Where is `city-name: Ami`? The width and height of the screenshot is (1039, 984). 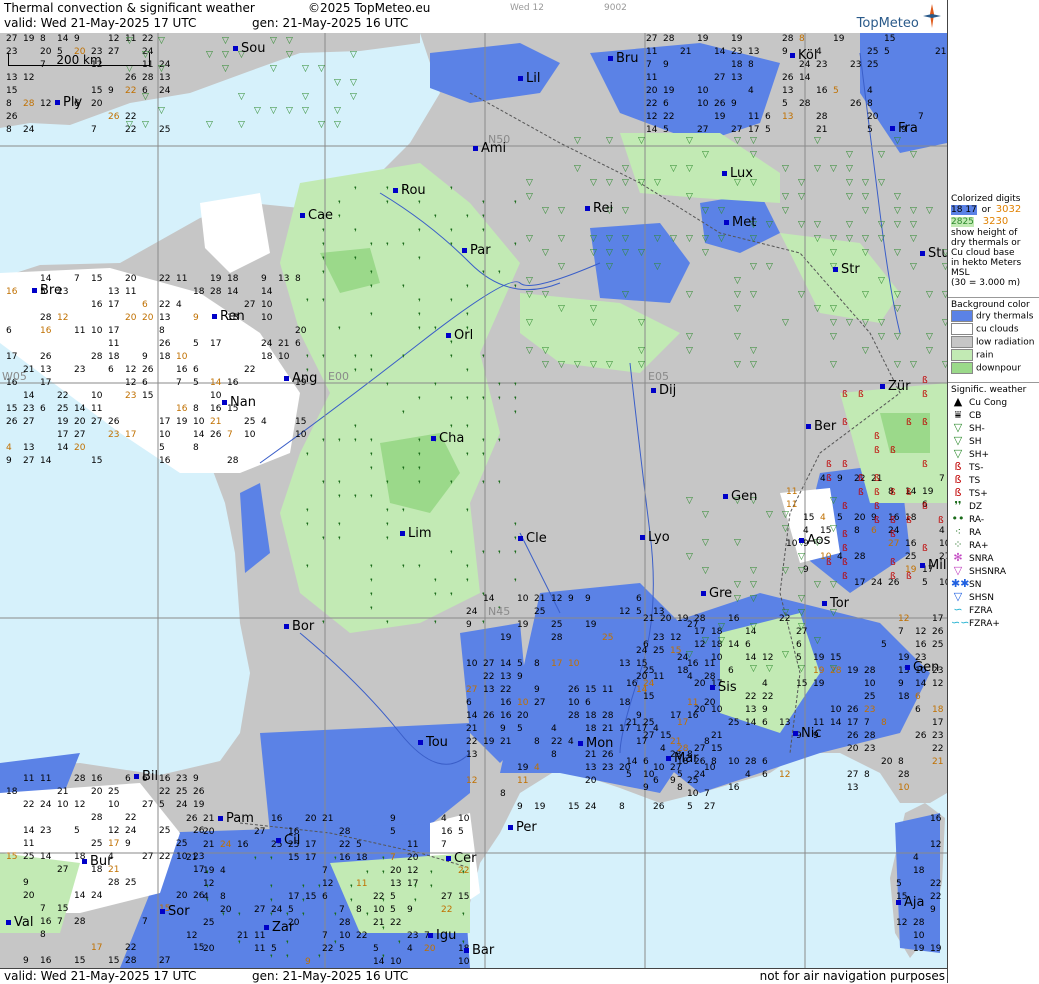 city-name: Ami is located at coordinates (494, 148).